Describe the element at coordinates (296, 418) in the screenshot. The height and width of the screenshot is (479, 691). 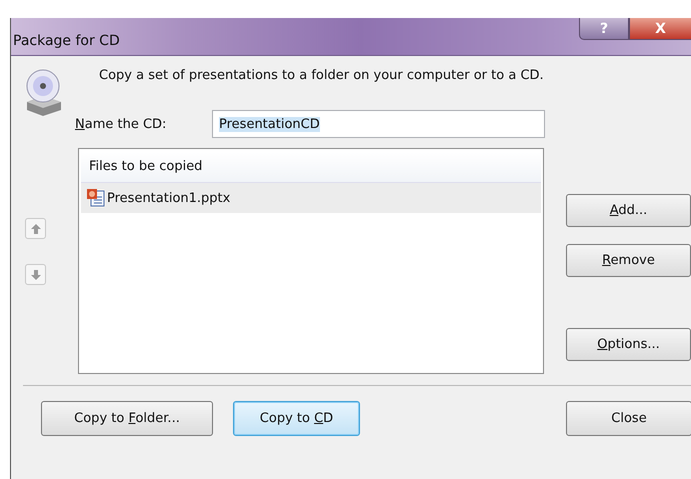
I see `dialog-button: Copy to CD` at that location.